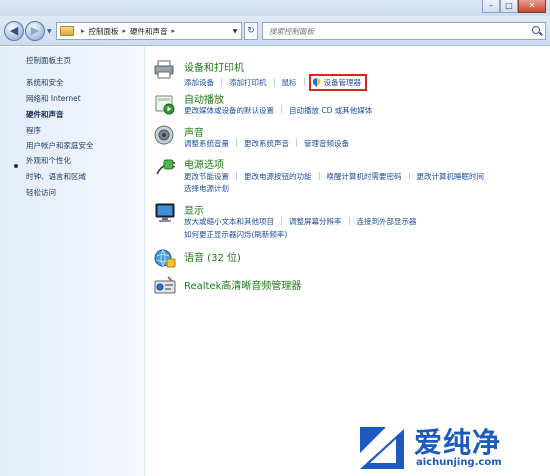 The image size is (550, 476). Describe the element at coordinates (532, 6) in the screenshot. I see `close-button: ✕` at that location.